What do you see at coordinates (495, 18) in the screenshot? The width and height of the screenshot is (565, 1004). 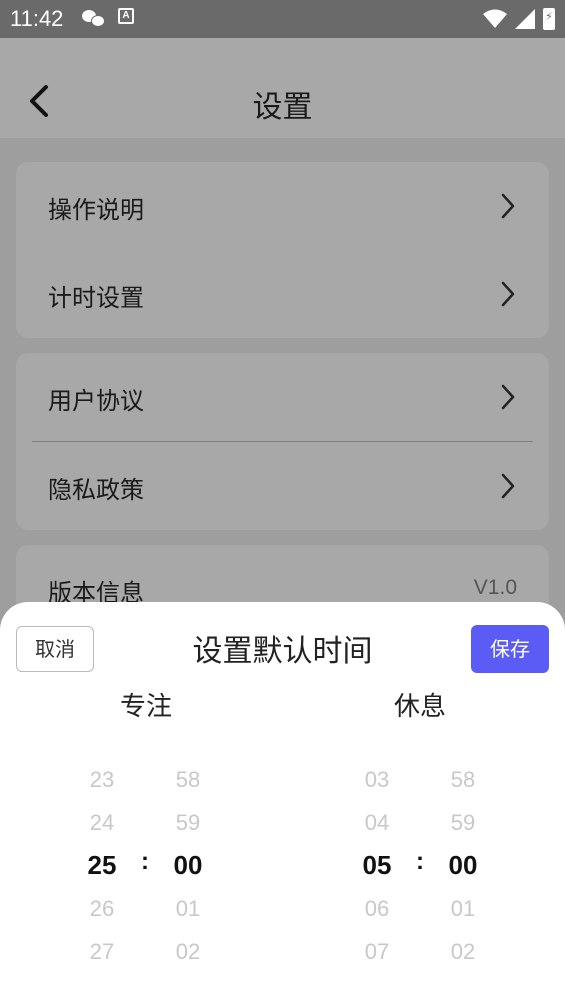 I see `wifi-icon` at bounding box center [495, 18].